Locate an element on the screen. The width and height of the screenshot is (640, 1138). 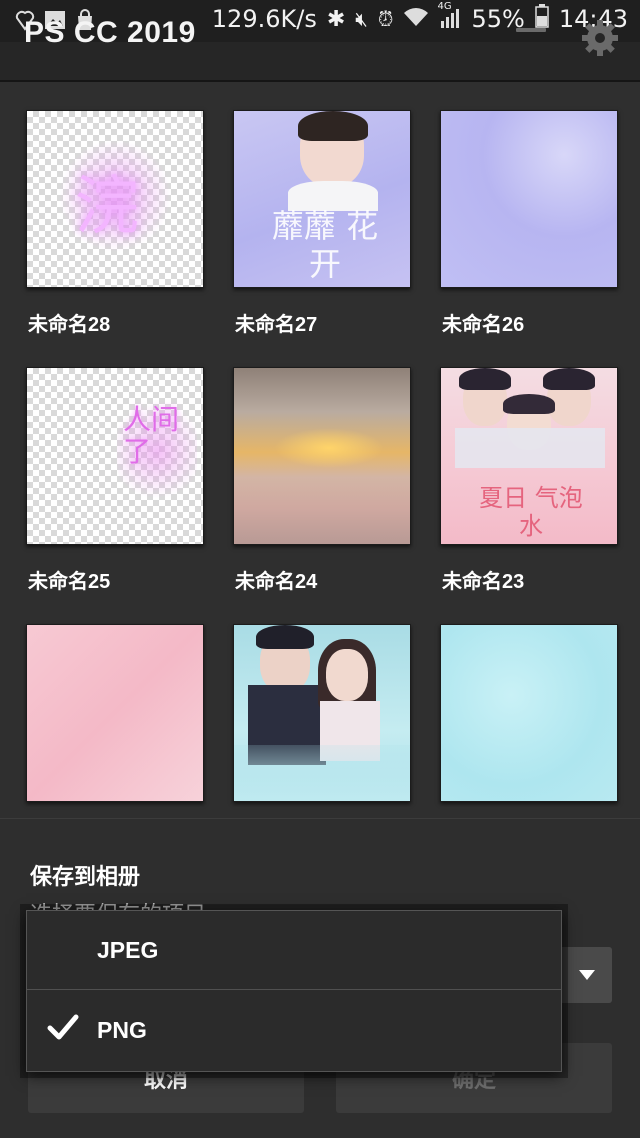
document-name: 未命名25 is located at coordinates (69, 582).